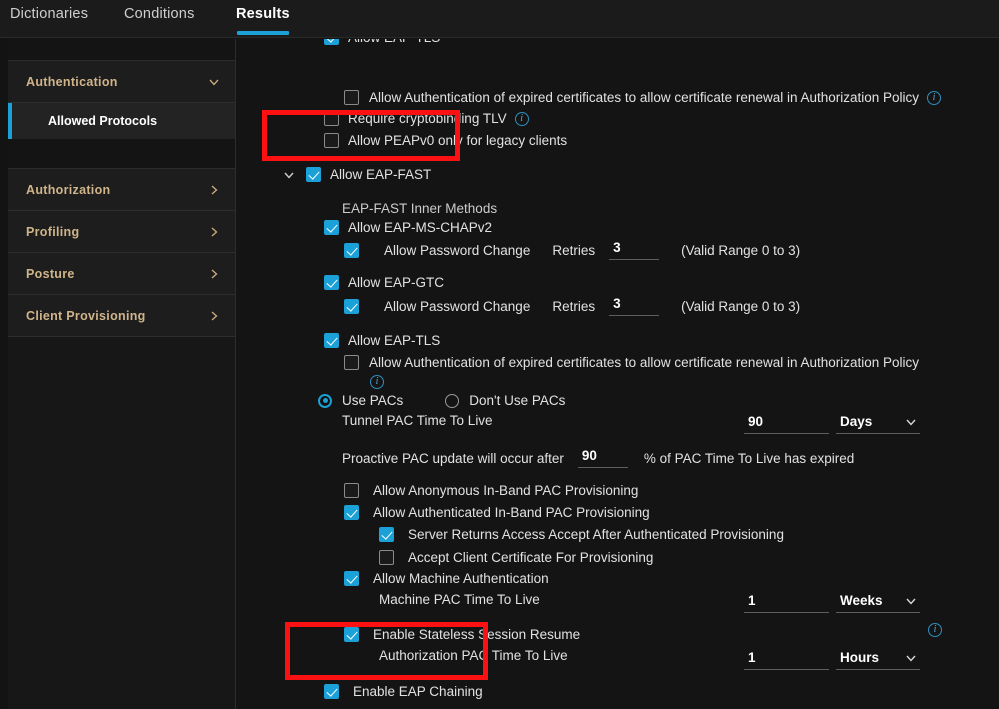 The height and width of the screenshot is (709, 999). I want to click on input-machine-pac-ttl, so click(786, 603).